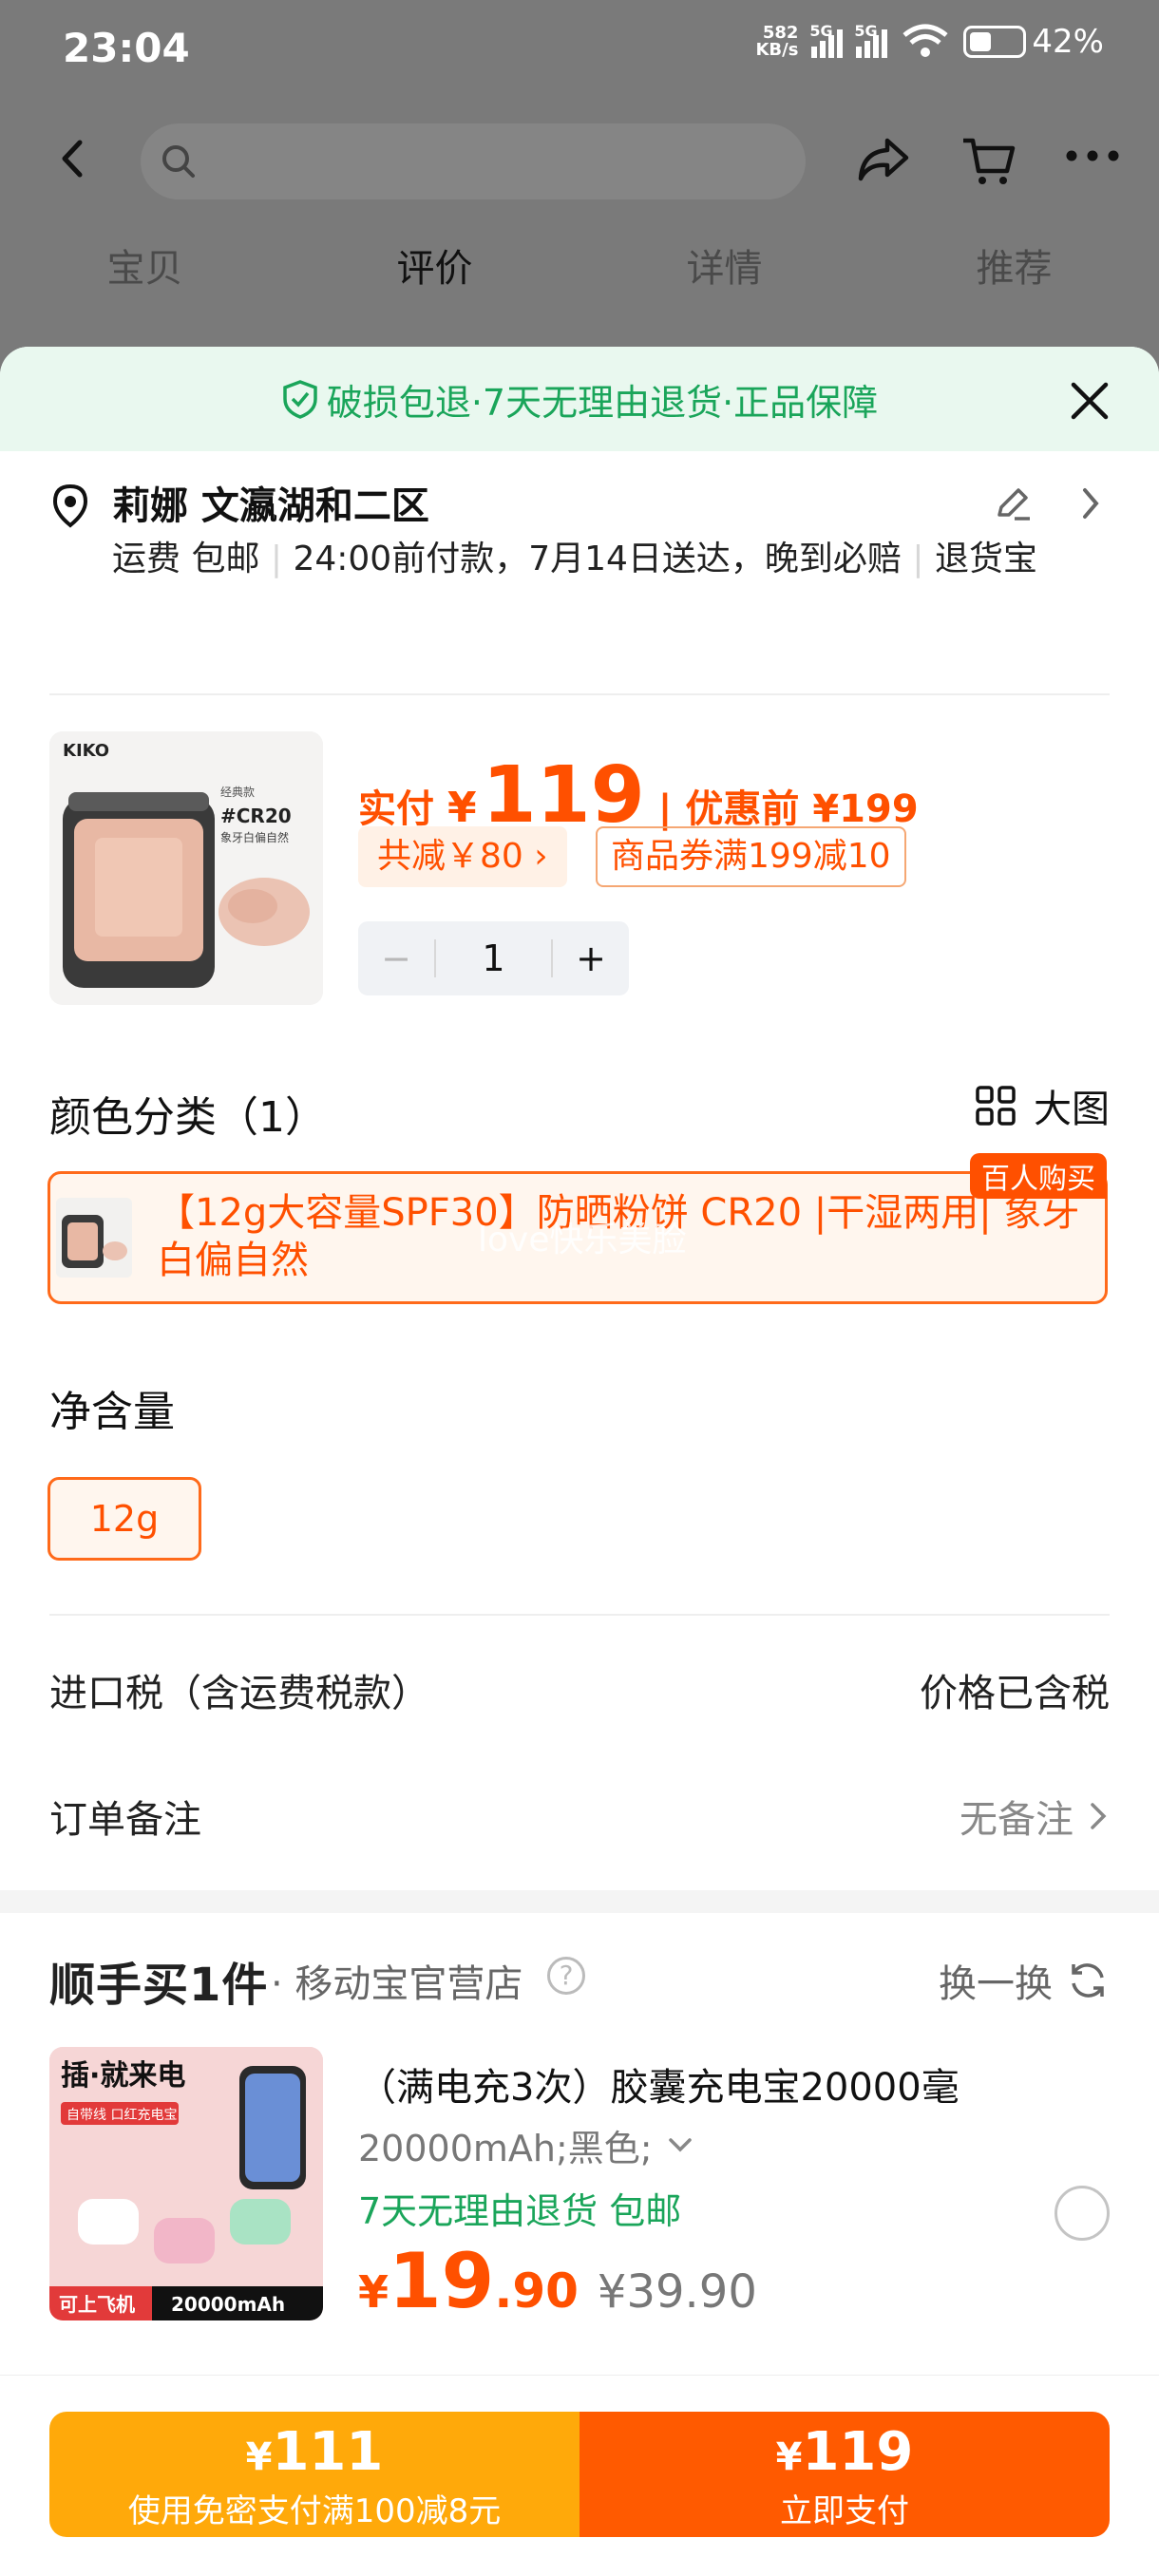  I want to click on payment-buttons: ¥111 使用免密支付满100减8元 ¥119 立即支付, so click(579, 2474).